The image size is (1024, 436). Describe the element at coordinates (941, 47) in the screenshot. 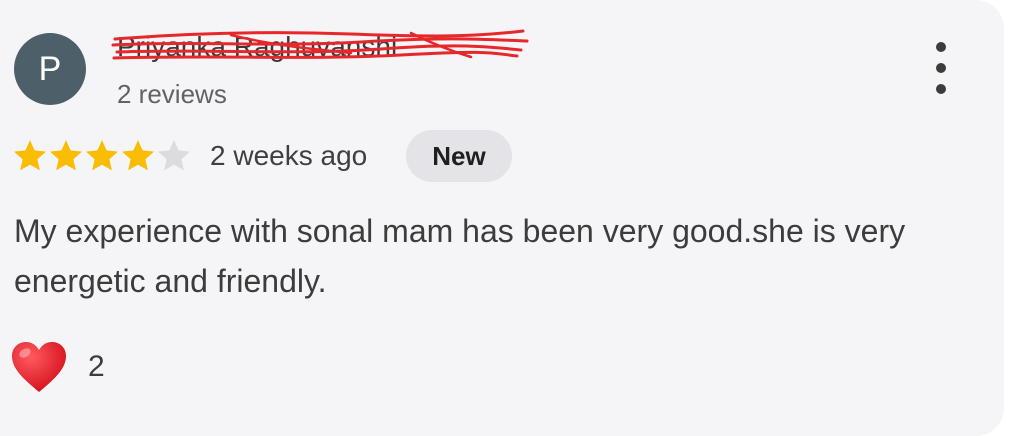

I see `more-vert-icon` at that location.